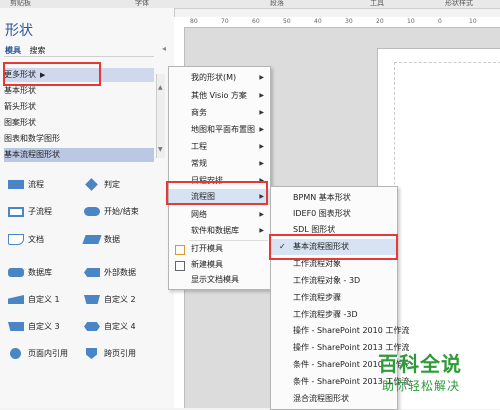 The width and height of the screenshot is (500, 410). I want to click on stencil-scrollbar: ▲ ▼, so click(160, 116).